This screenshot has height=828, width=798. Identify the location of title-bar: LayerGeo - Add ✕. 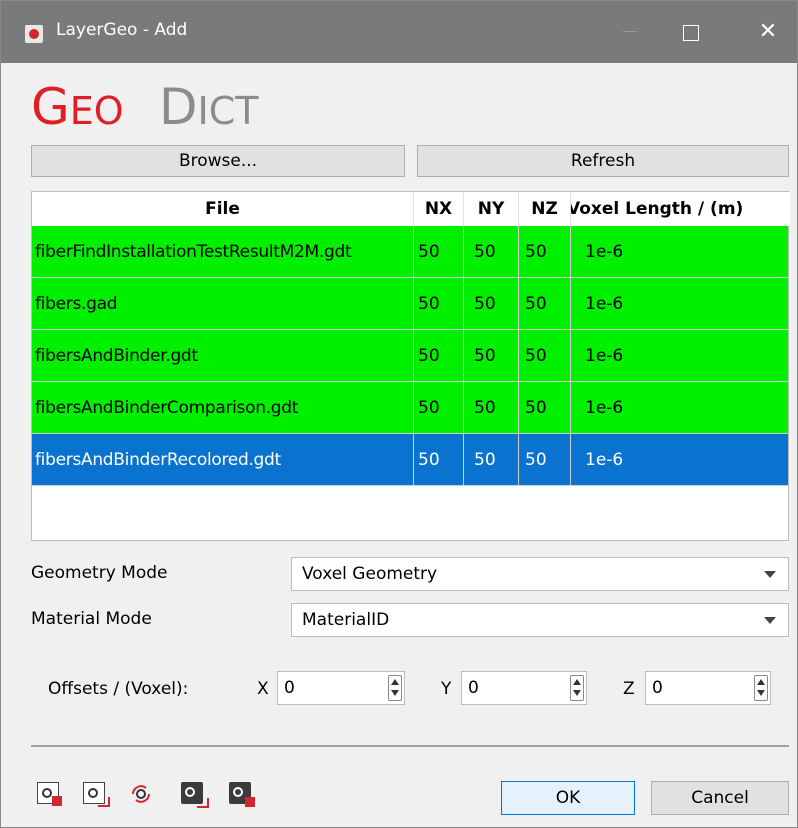
(399, 32).